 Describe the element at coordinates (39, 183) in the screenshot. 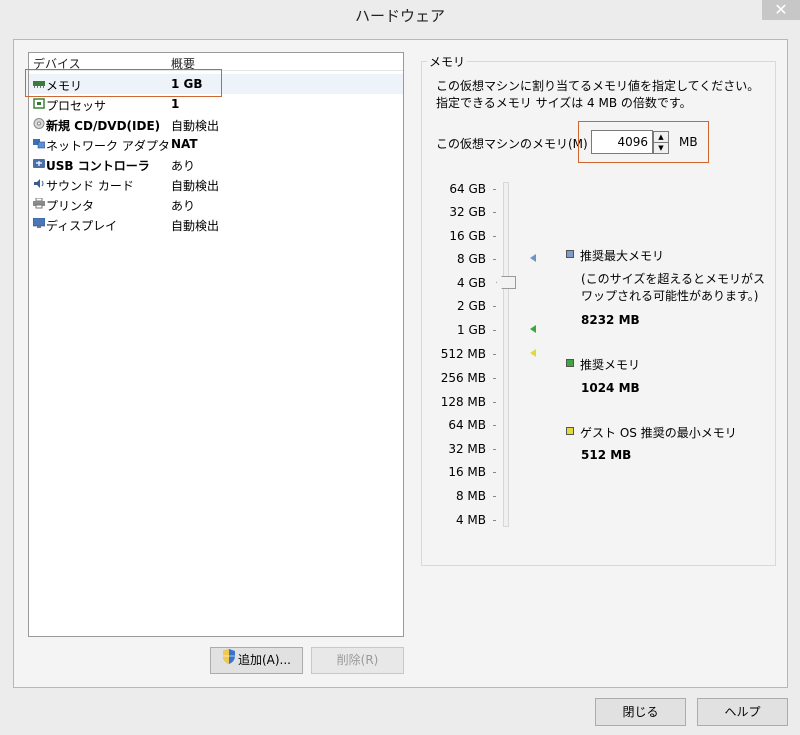

I see `sound-card-icon` at that location.